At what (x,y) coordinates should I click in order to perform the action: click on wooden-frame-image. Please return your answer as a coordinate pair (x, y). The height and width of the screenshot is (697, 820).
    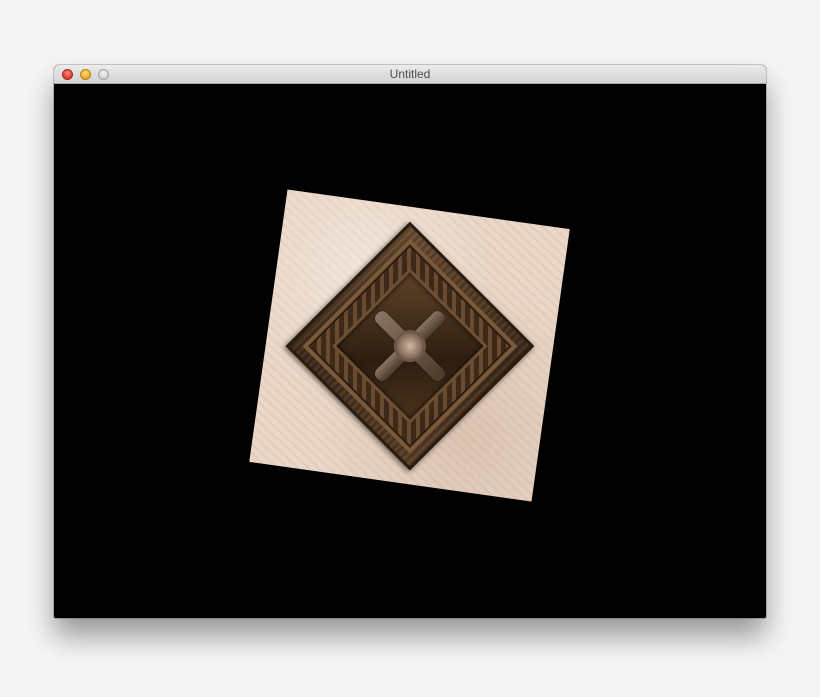
    Looking at the image, I should click on (409, 345).